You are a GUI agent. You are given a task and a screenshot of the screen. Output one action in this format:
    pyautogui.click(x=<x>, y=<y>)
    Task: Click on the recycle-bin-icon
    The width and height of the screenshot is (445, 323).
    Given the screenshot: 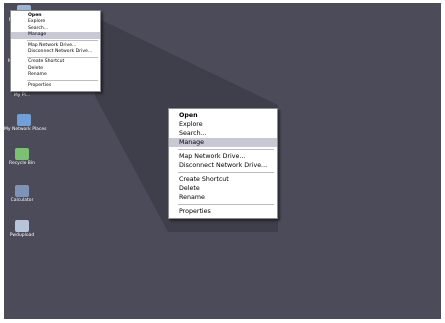 What is the action you would take?
    pyautogui.click(x=22, y=154)
    